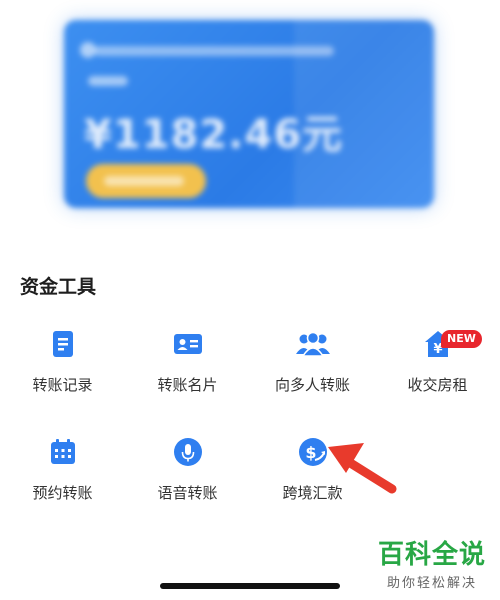  Describe the element at coordinates (312, 370) in the screenshot. I see `tool-multi-transfer: 向多人转账` at that location.